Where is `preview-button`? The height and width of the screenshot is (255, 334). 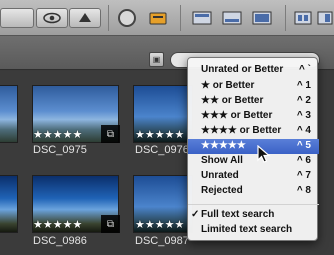 preview-button is located at coordinates (52, 18).